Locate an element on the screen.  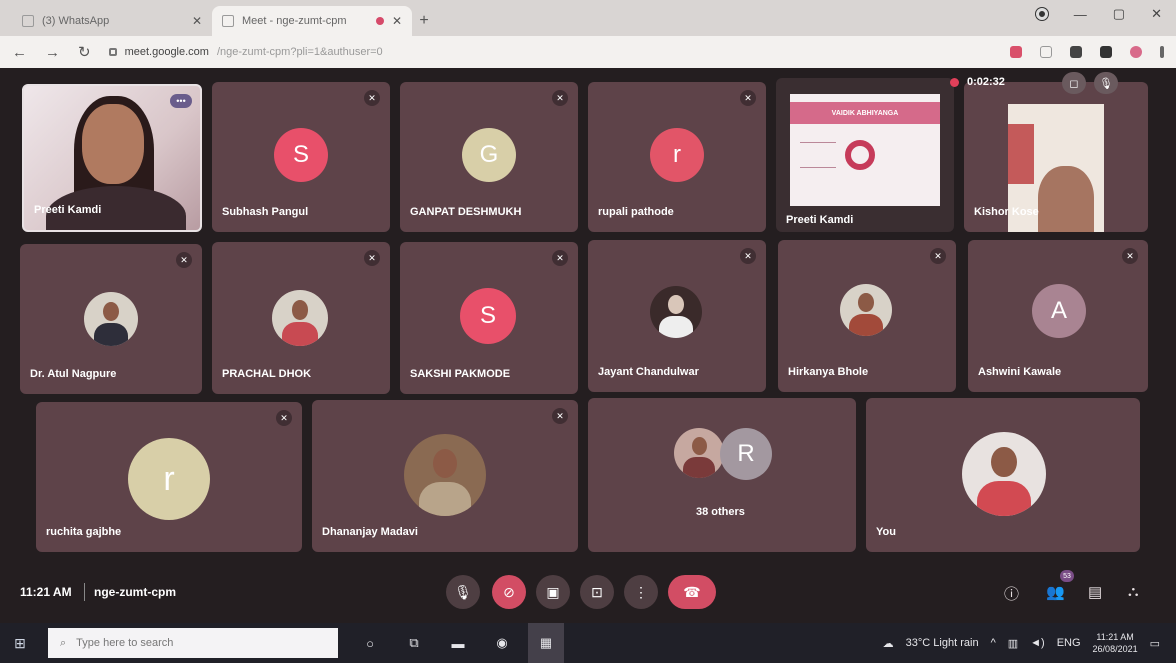
taskbar-clock: 11:21 AM 26/08/2021 is located at coordinates (1115, 643).